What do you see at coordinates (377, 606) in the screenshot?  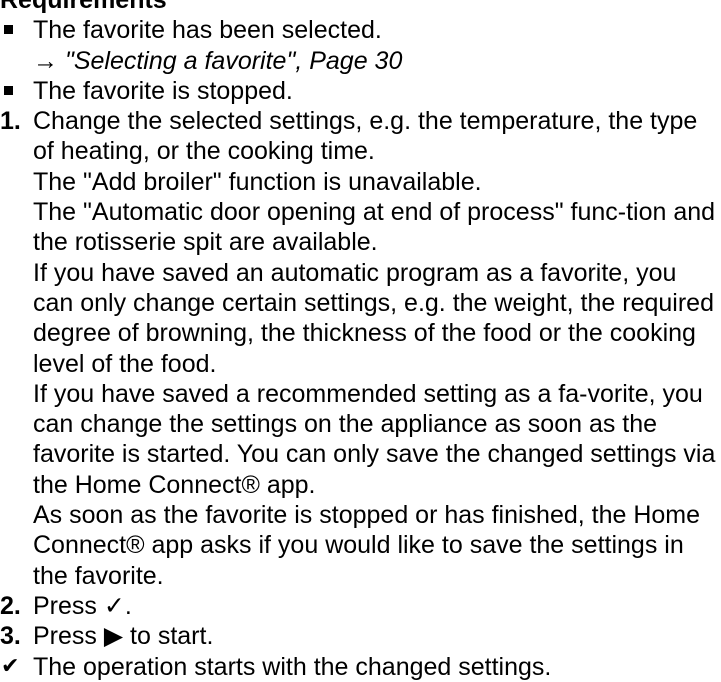 I see `step-text: Press ✓.` at bounding box center [377, 606].